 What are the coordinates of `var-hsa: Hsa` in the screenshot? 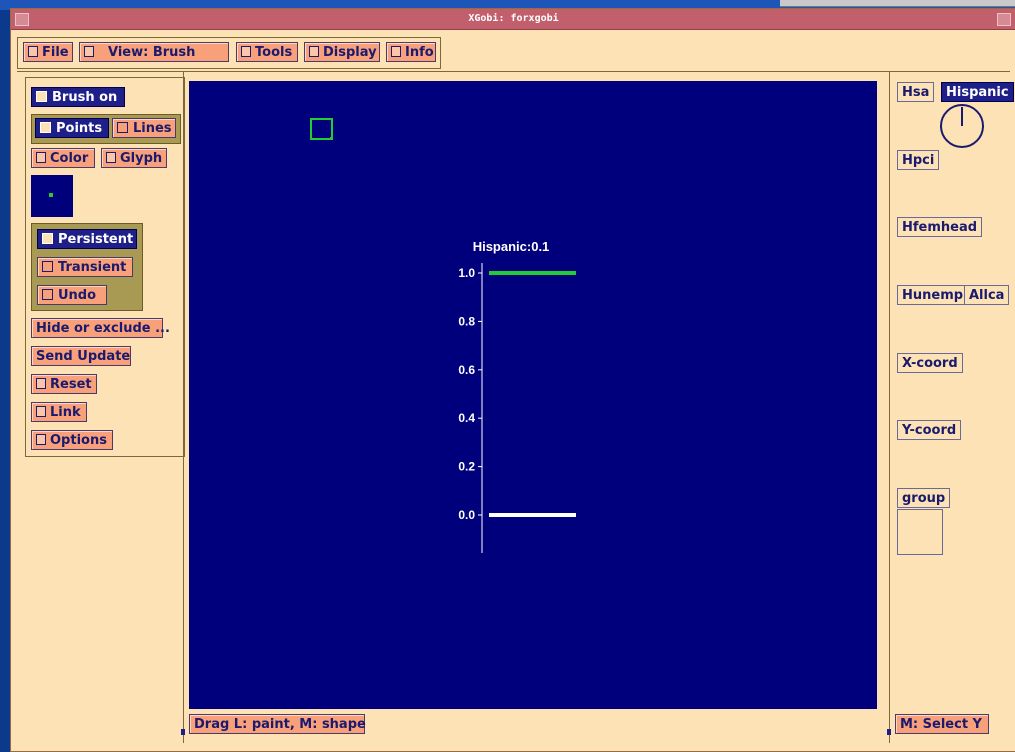 It's located at (916, 92).